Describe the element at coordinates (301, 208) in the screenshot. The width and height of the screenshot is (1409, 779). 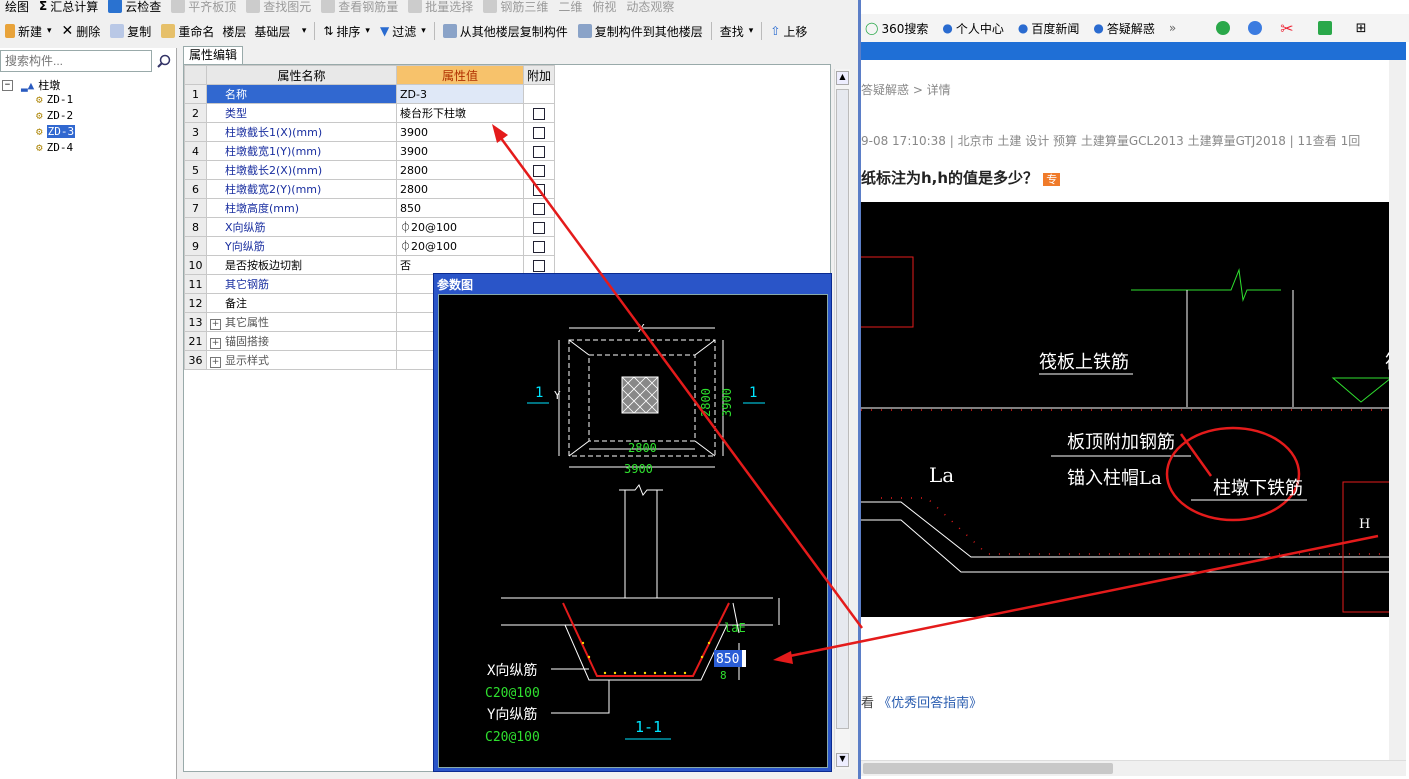
I see `property-name: 柱墩高度(mm)` at that location.